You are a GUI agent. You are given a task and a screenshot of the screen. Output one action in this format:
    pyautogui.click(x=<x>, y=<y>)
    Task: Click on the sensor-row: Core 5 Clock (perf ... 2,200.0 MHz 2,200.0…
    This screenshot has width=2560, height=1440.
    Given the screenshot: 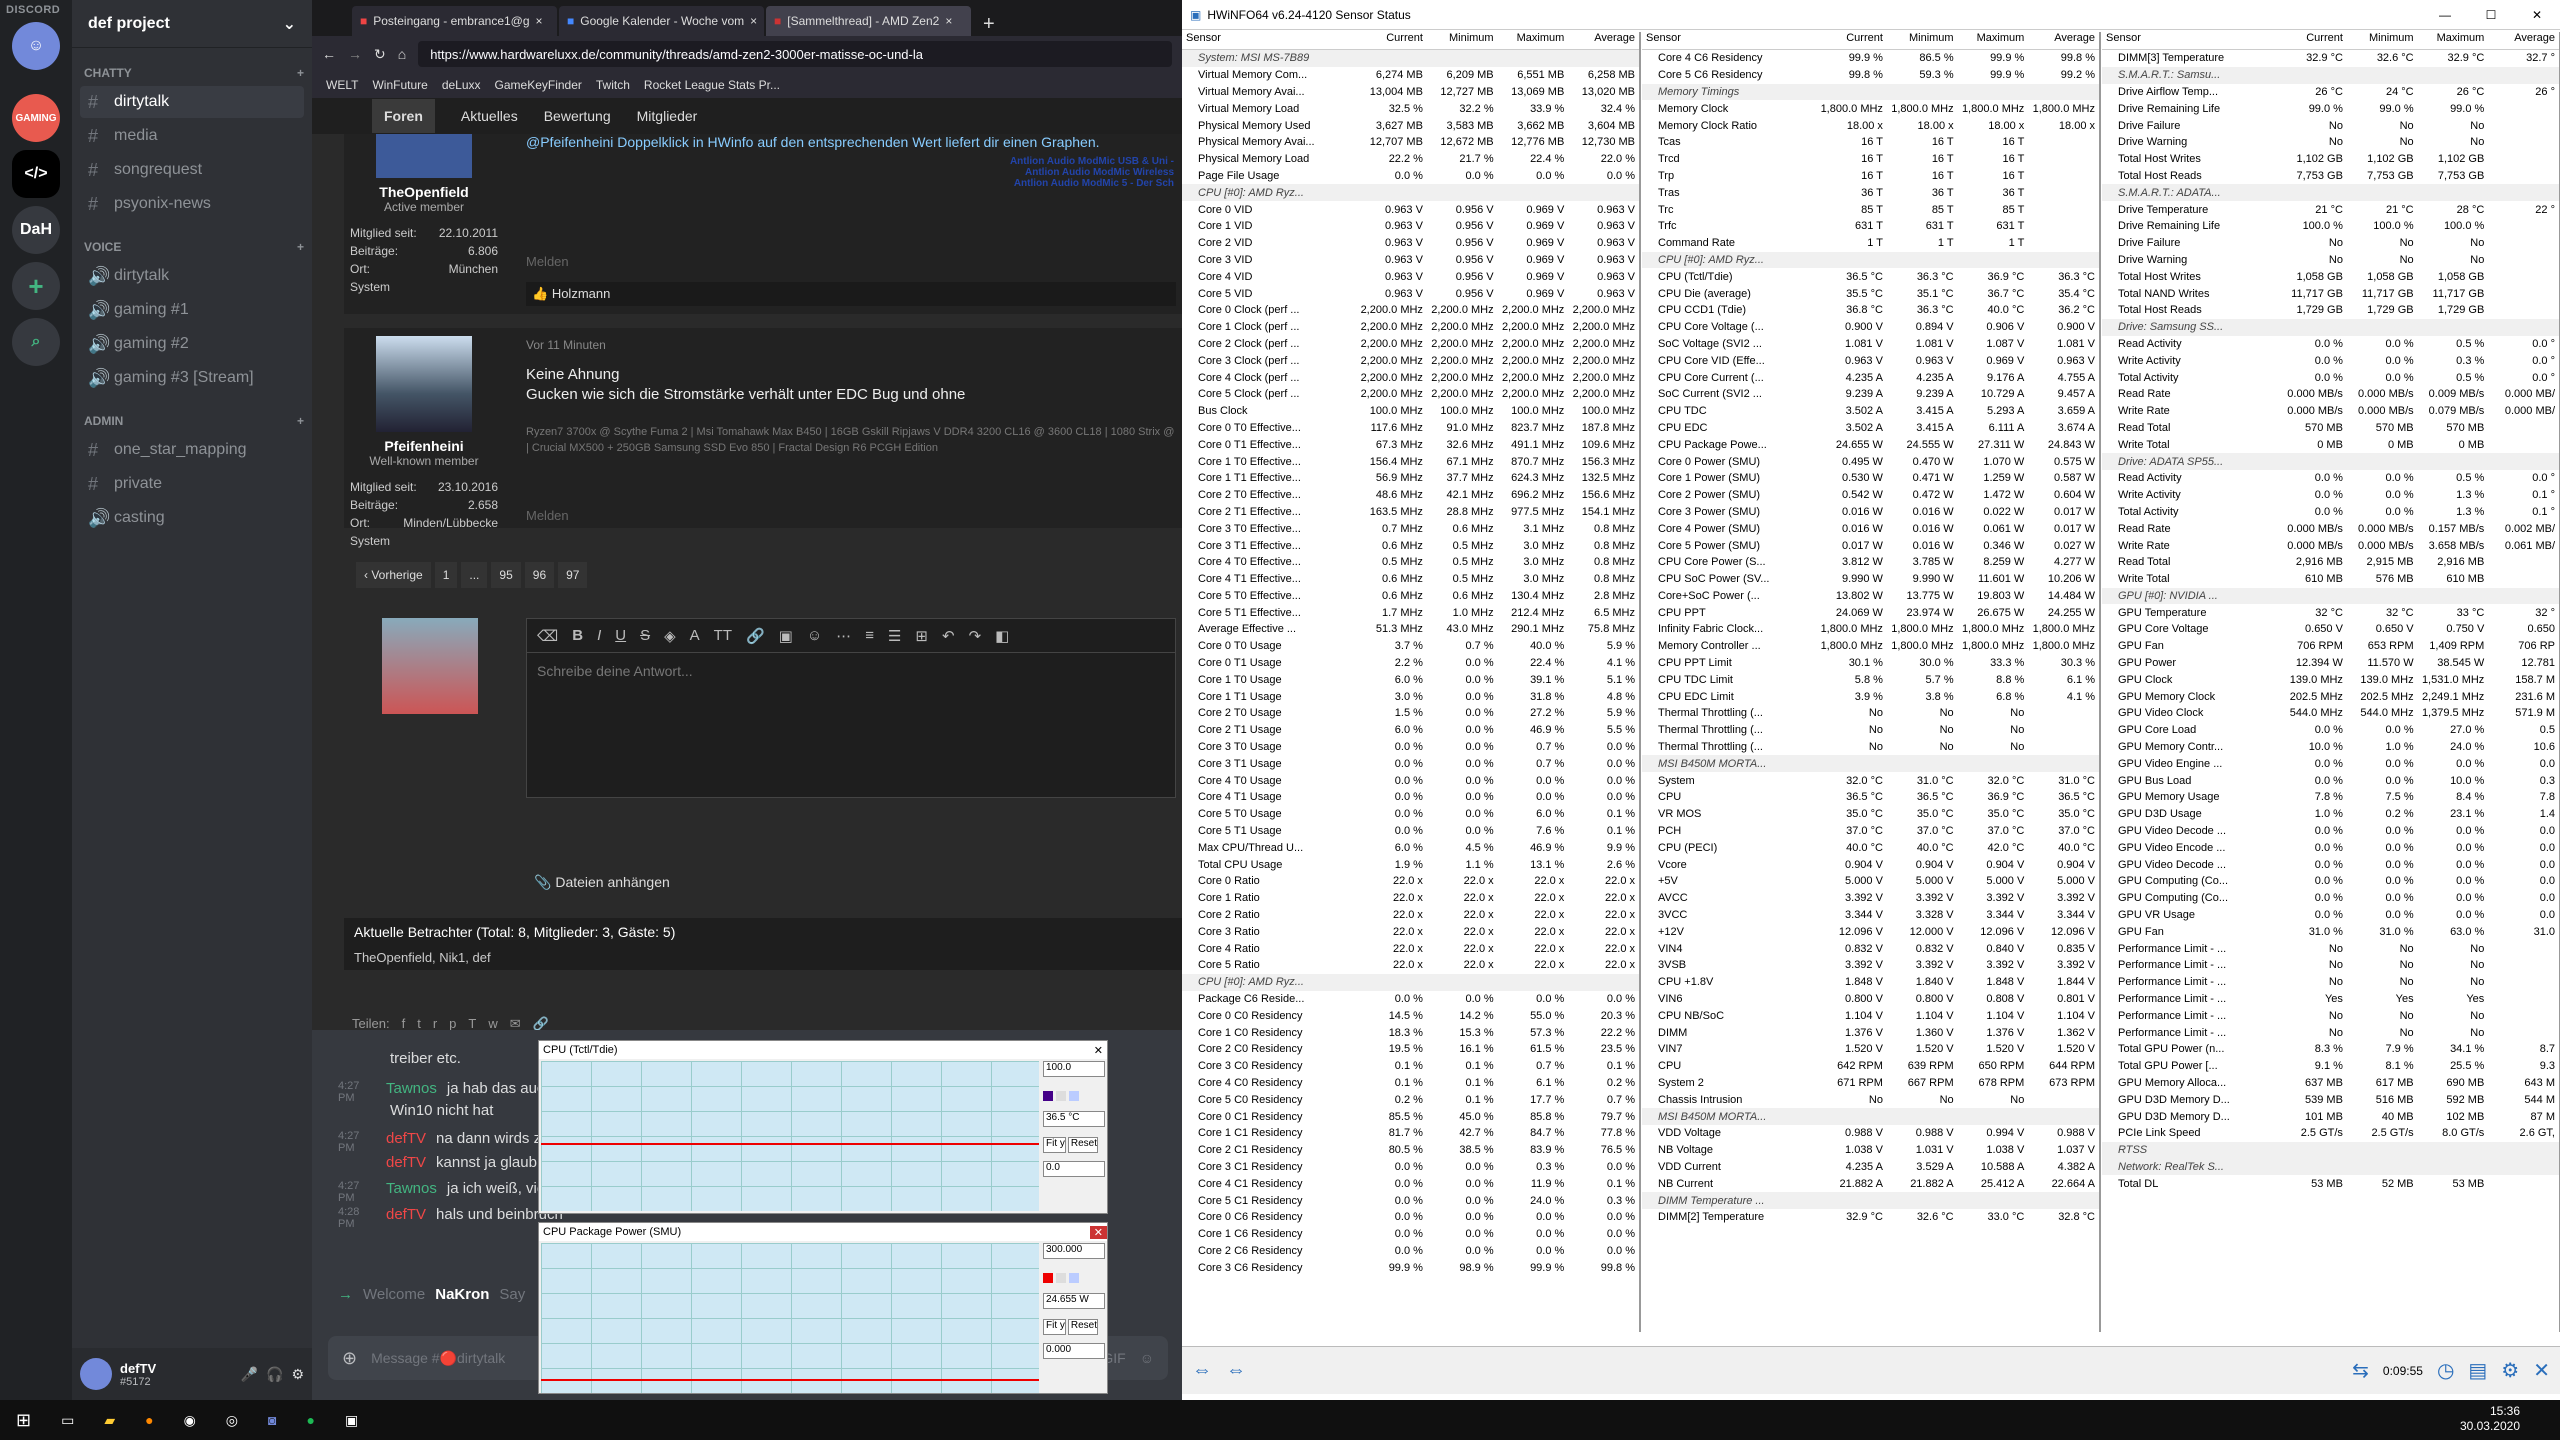 What is the action you would take?
    pyautogui.click(x=1410, y=394)
    